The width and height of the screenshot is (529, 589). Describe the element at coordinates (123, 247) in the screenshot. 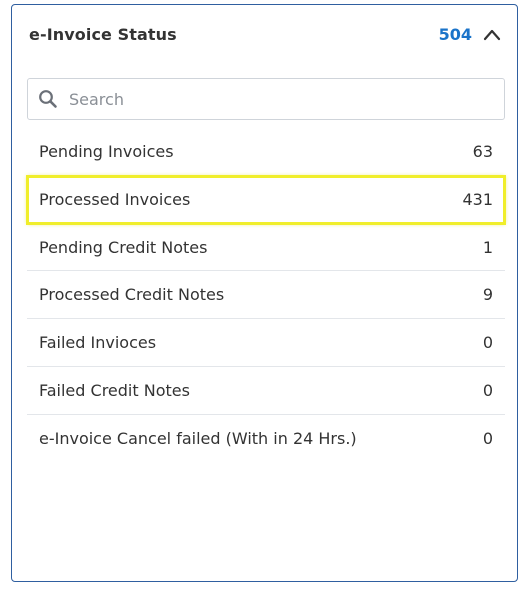

I see `item-label: Pending Credit Notes` at that location.